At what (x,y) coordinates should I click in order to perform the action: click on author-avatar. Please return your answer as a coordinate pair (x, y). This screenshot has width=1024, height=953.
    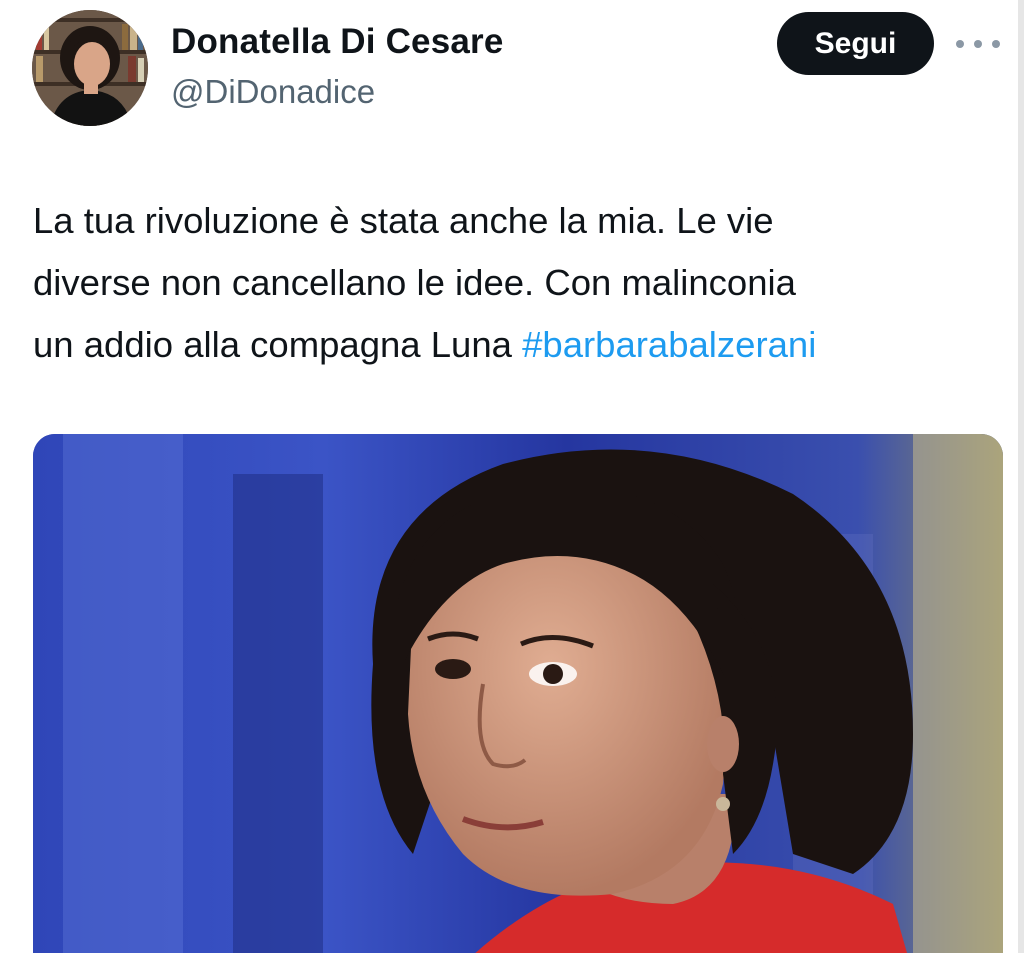
    Looking at the image, I should click on (90, 68).